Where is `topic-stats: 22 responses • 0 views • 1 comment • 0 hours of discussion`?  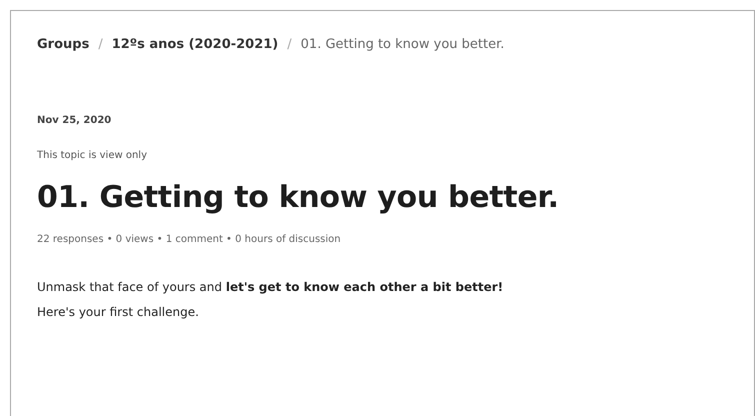 topic-stats: 22 responses • 0 views • 1 comment • 0 hours of discussion is located at coordinates (189, 239).